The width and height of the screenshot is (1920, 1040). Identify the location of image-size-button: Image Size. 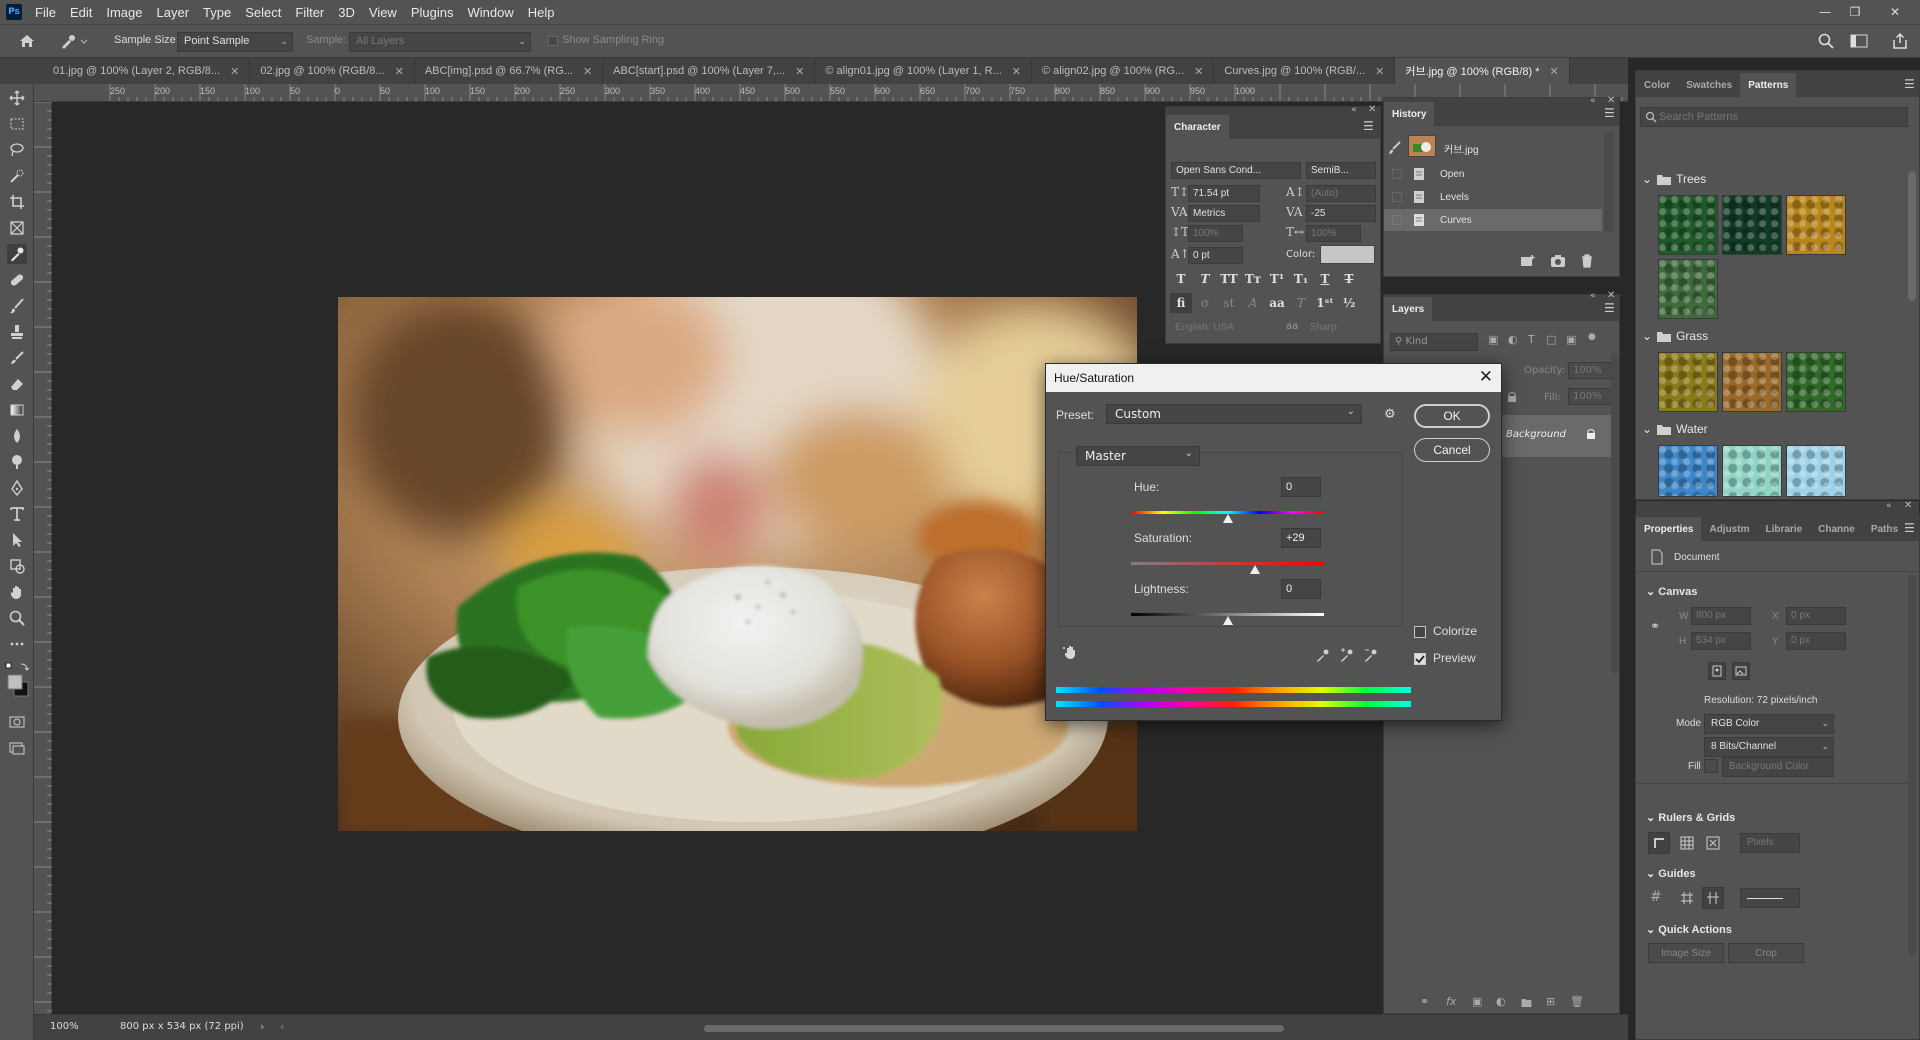
(1686, 953).